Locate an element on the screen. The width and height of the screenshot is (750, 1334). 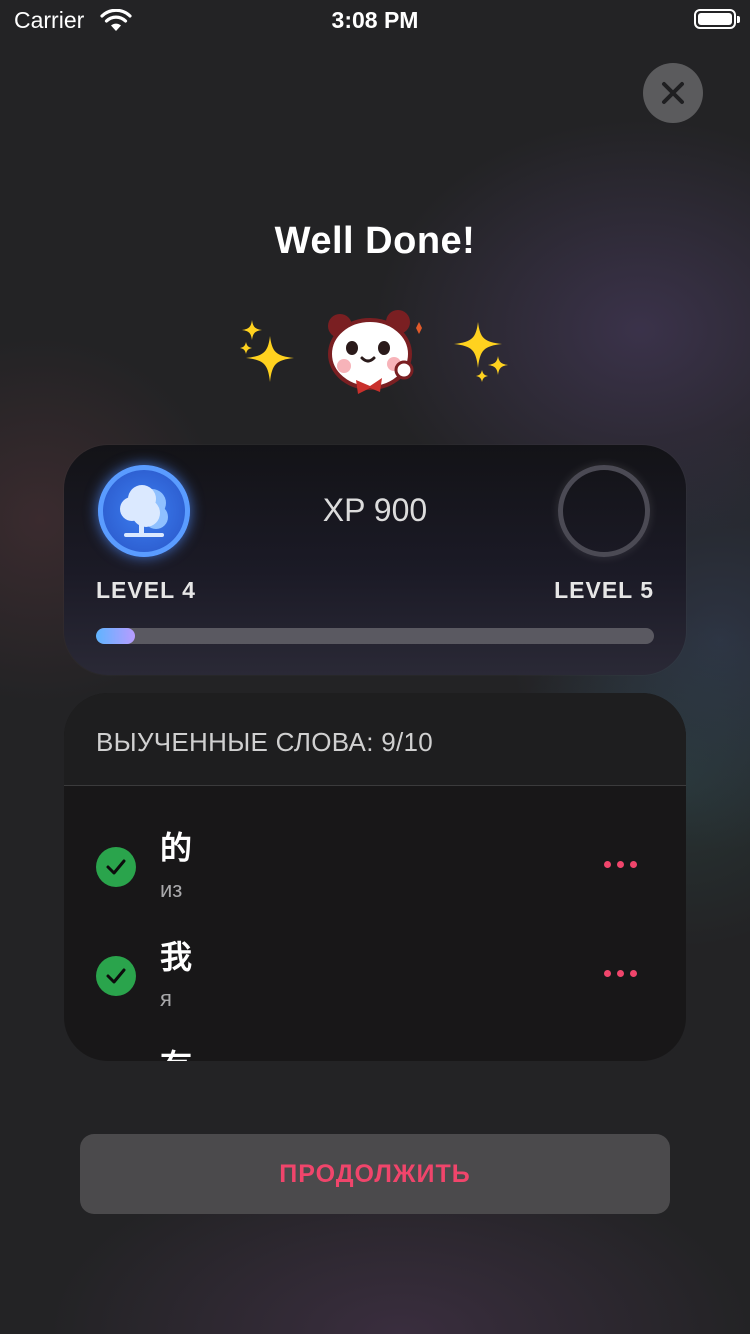
level-progress-fill is located at coordinates (116, 636).